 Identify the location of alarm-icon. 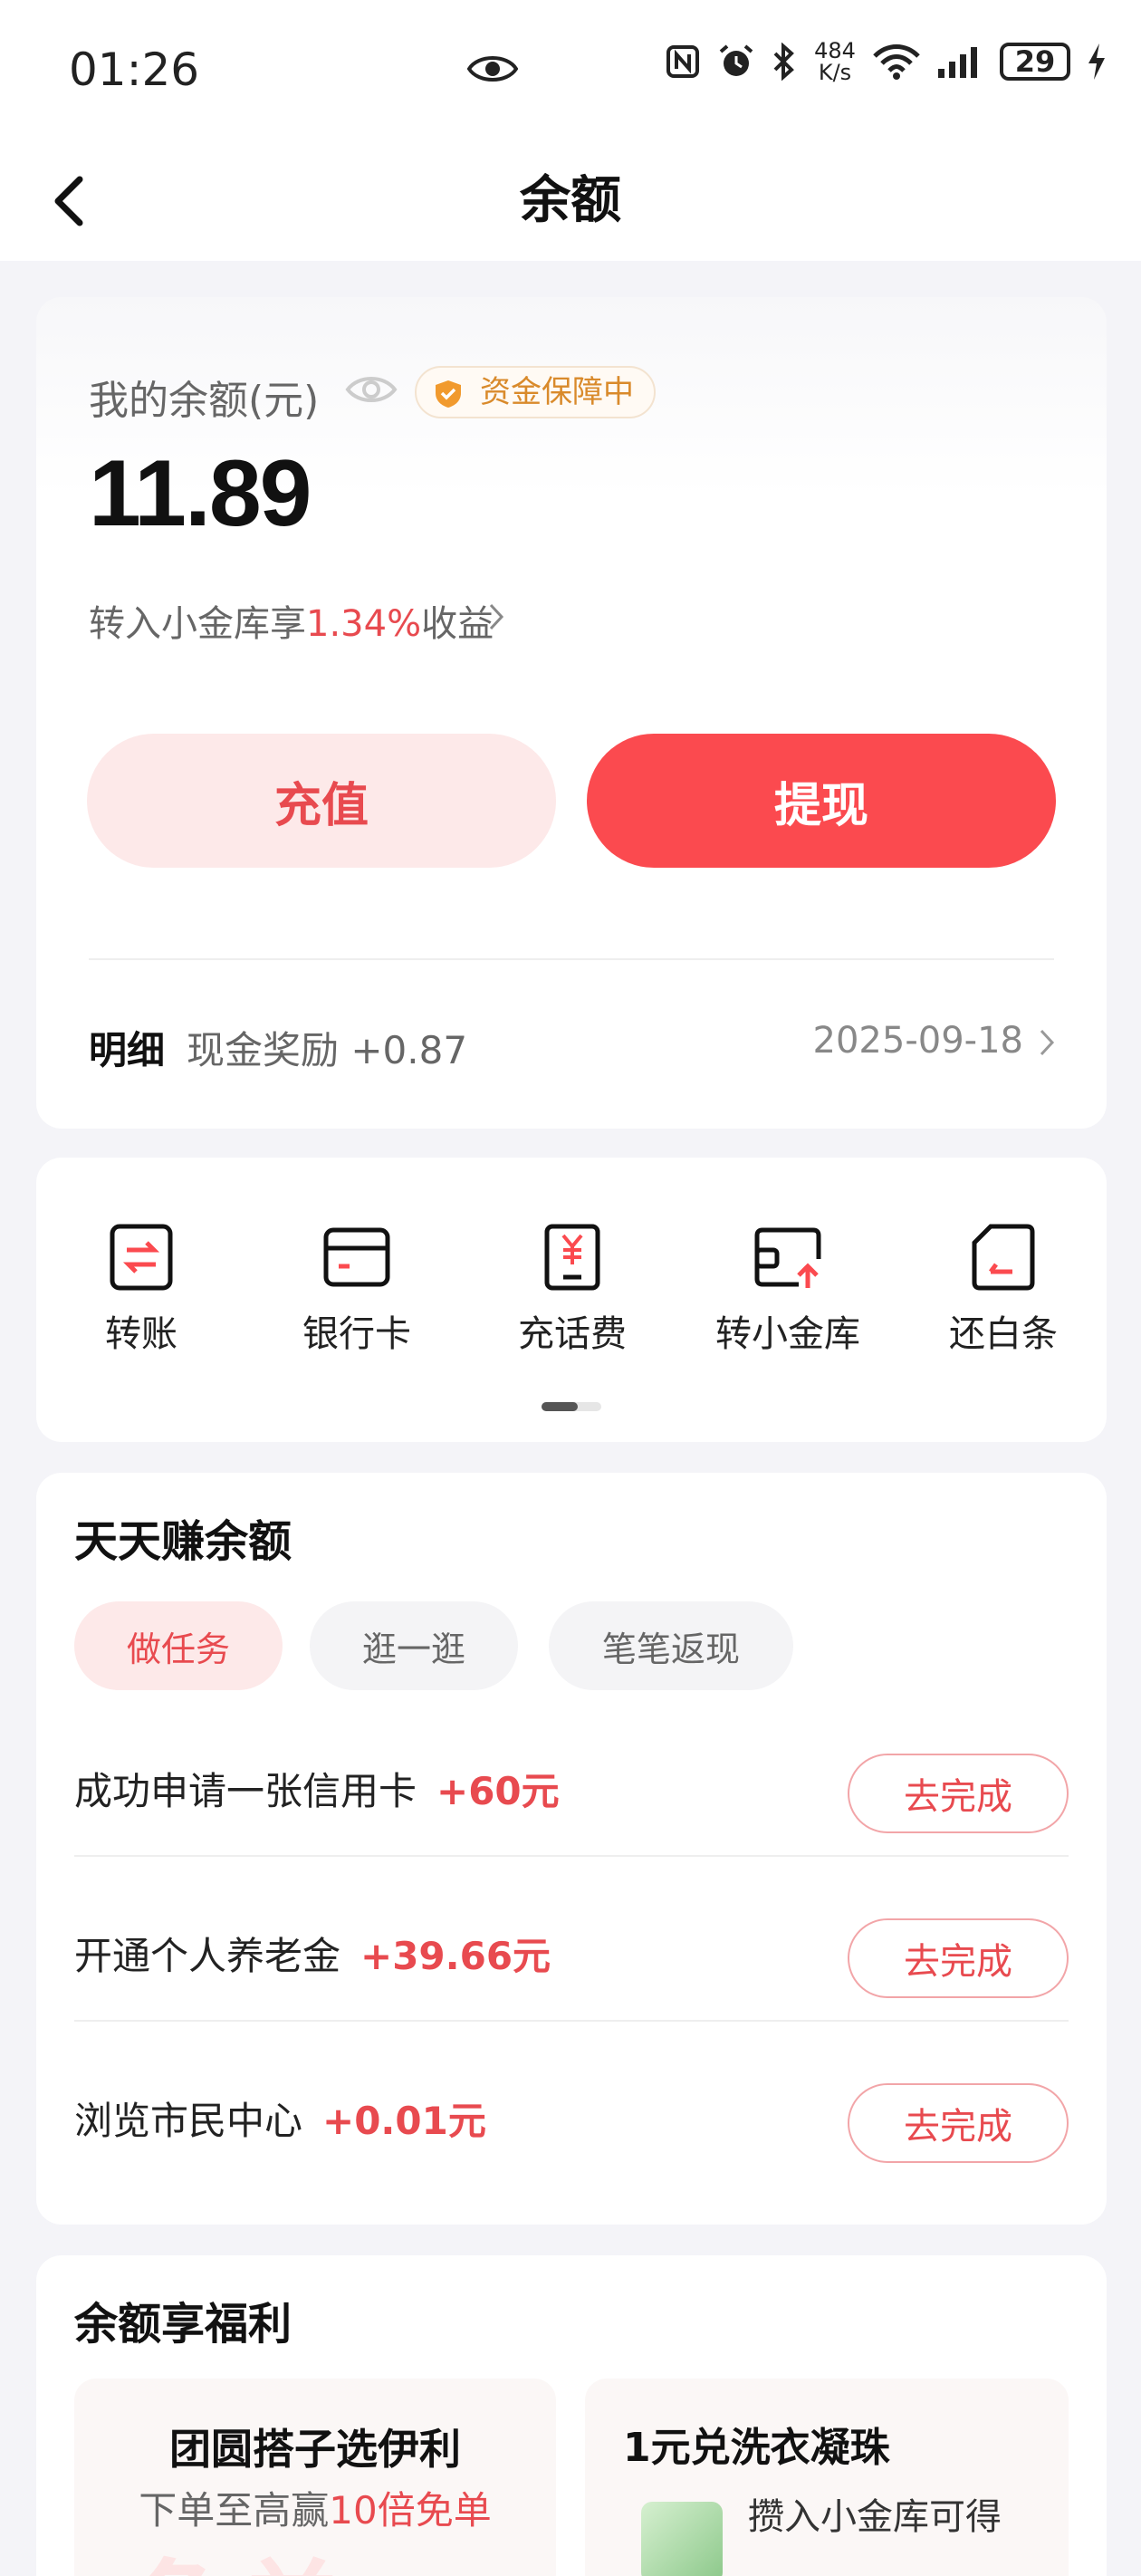
(736, 60).